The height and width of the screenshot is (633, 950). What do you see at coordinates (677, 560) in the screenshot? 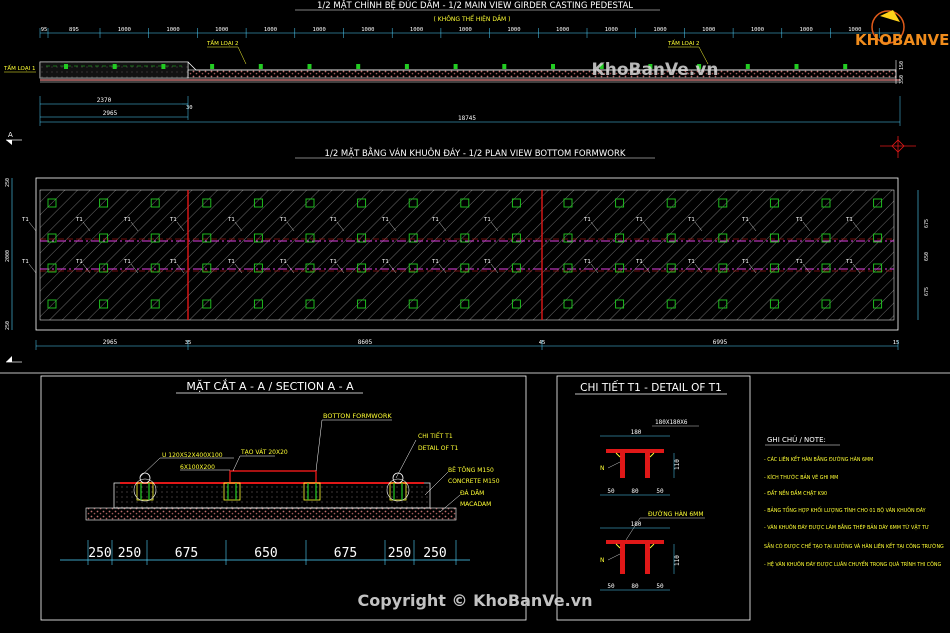
I see `detail-dim-110-b: 110` at bounding box center [677, 560].